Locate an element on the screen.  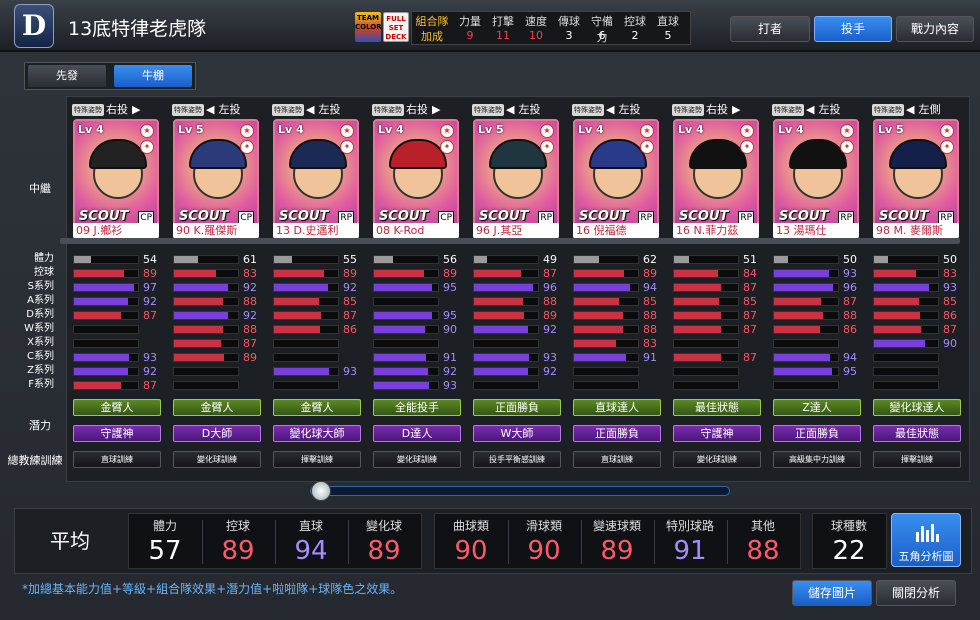
stat-value: 96 is located at coordinates (850, 287).